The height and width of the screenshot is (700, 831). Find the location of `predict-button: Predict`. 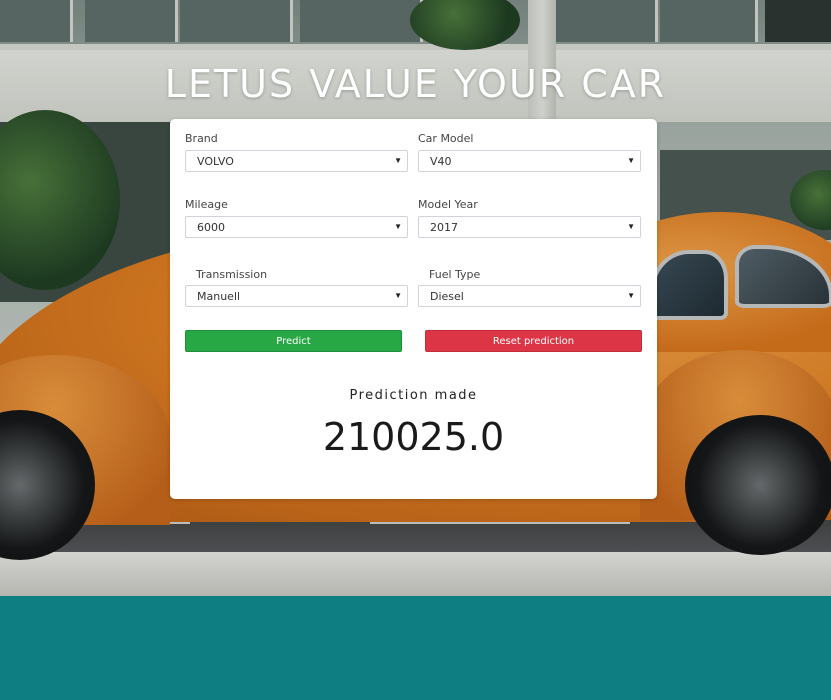

predict-button: Predict is located at coordinates (293, 341).